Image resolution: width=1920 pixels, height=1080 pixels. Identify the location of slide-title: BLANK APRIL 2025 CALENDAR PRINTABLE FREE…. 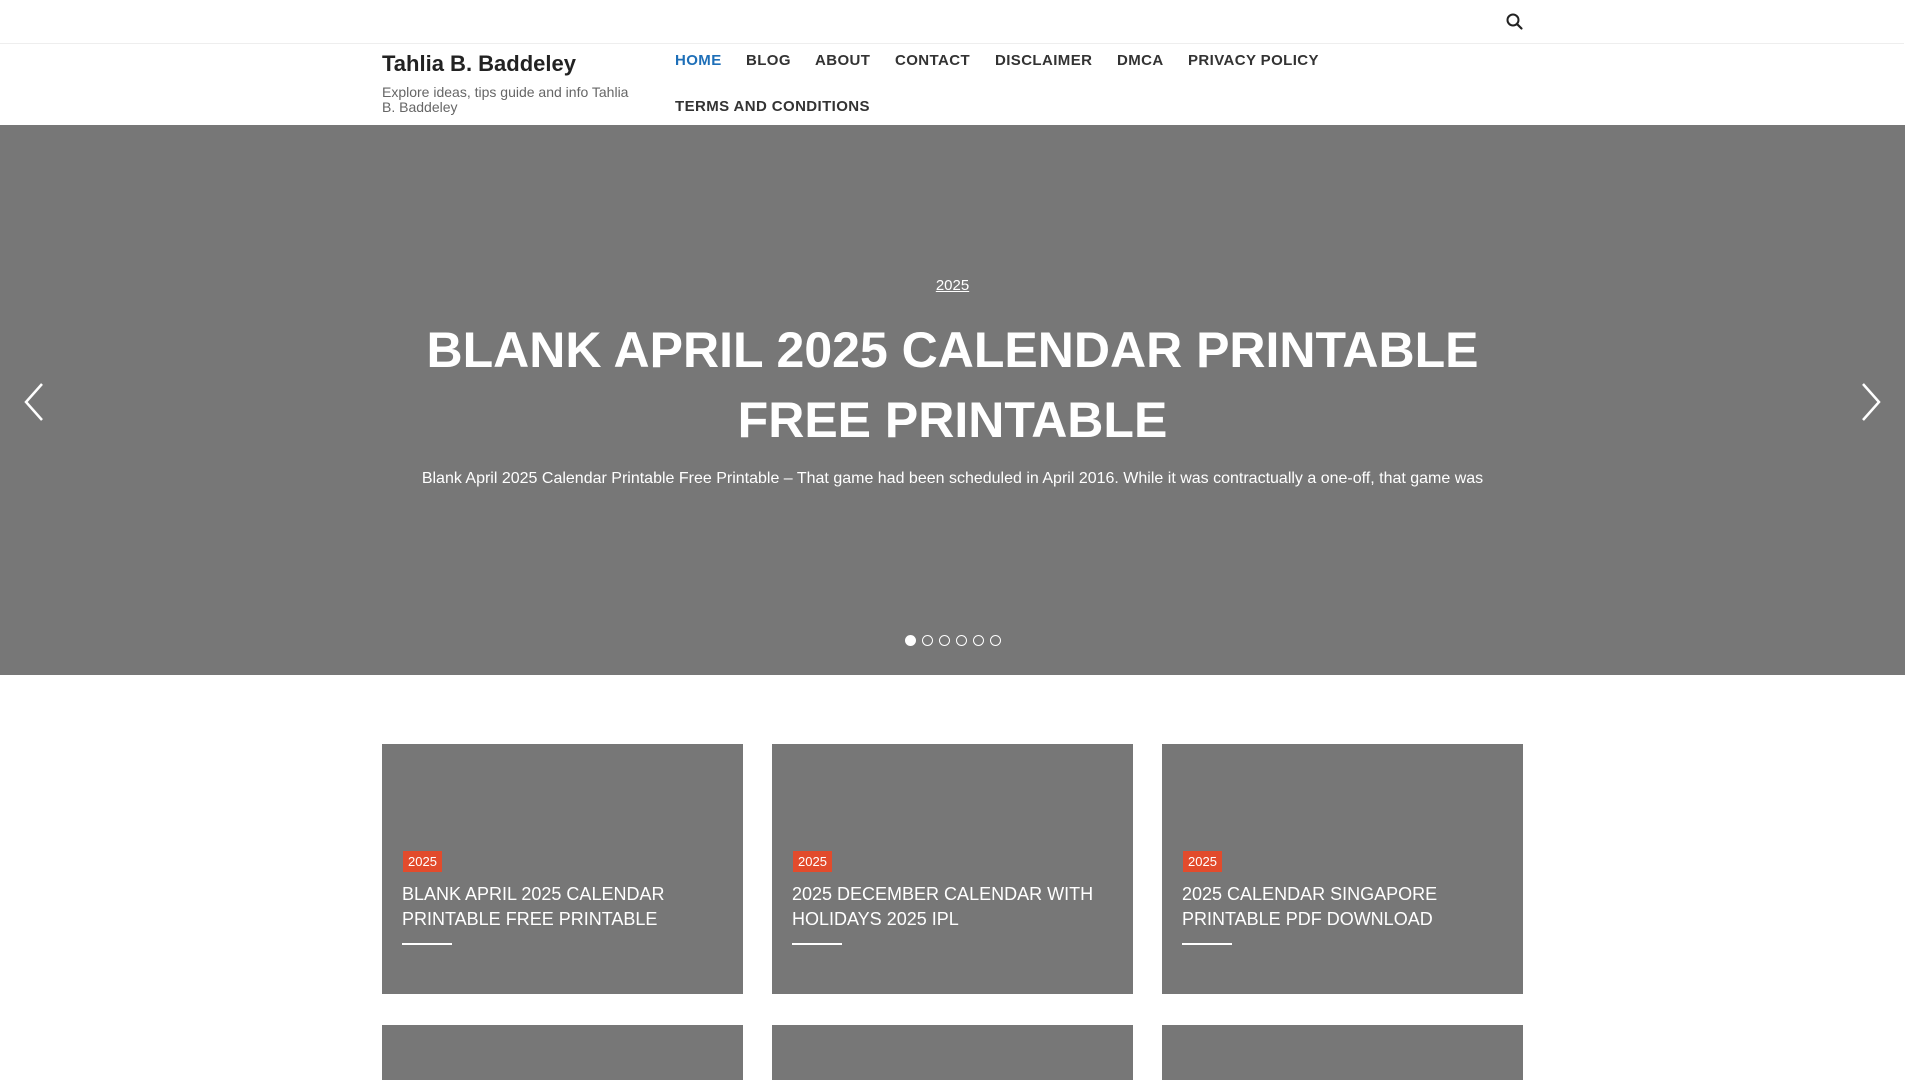
(952, 385).